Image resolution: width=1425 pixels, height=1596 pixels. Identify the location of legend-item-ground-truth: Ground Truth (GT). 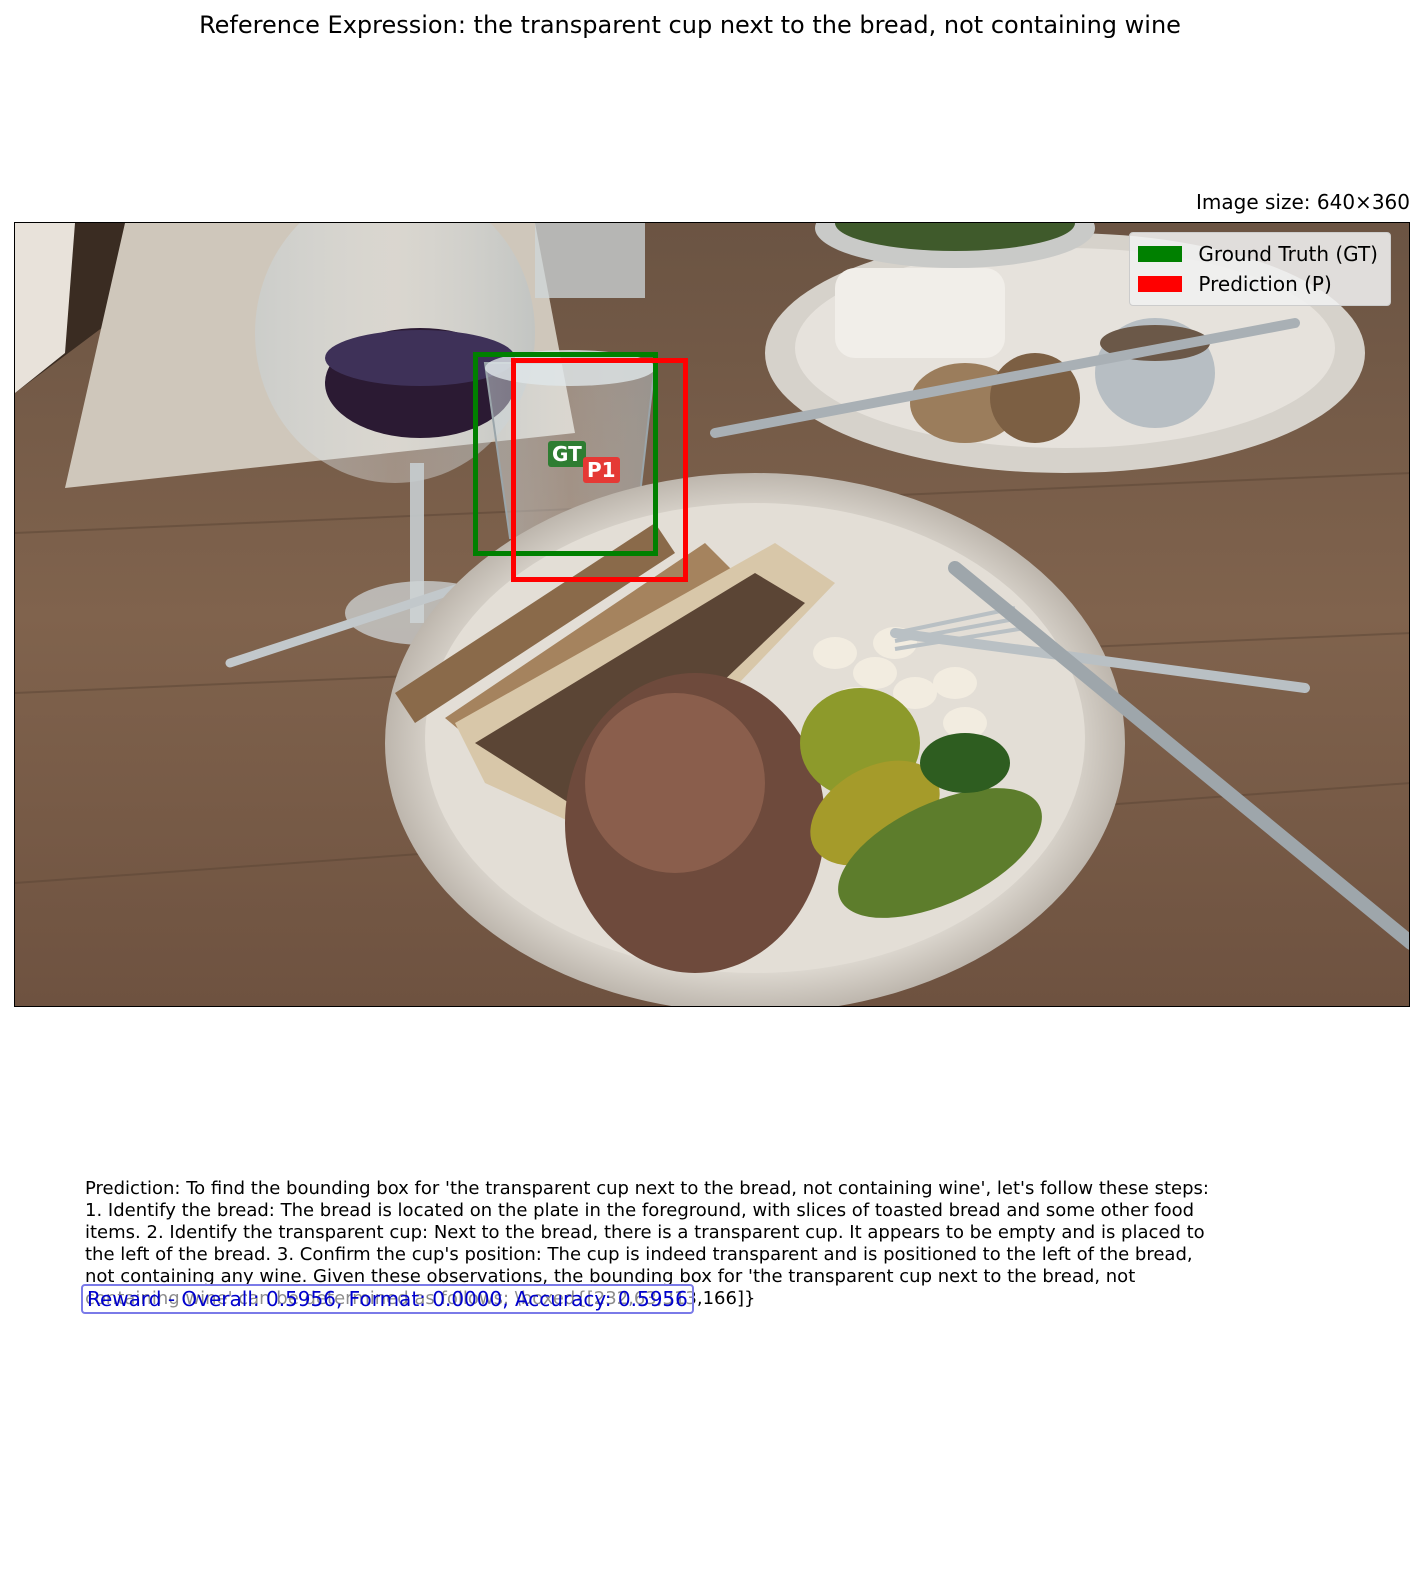
(1258, 254).